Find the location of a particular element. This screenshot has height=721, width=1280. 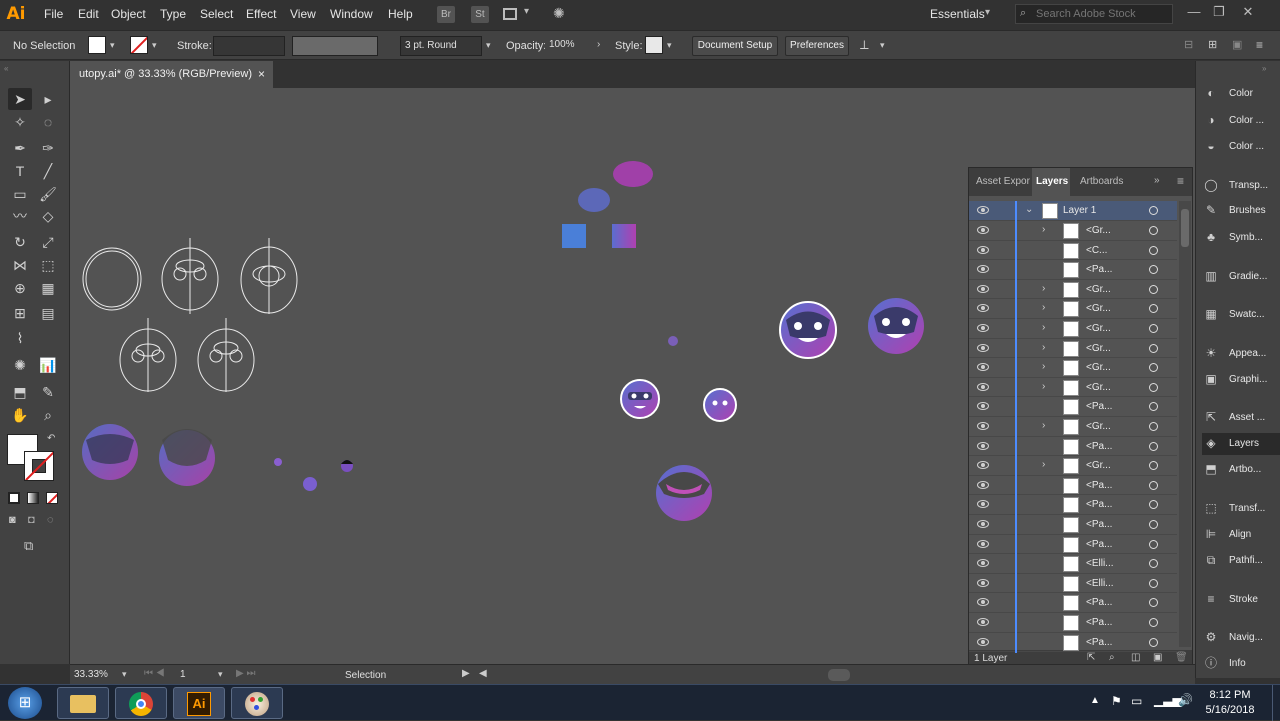

restore-button: ❐ is located at coordinates (1219, 12).